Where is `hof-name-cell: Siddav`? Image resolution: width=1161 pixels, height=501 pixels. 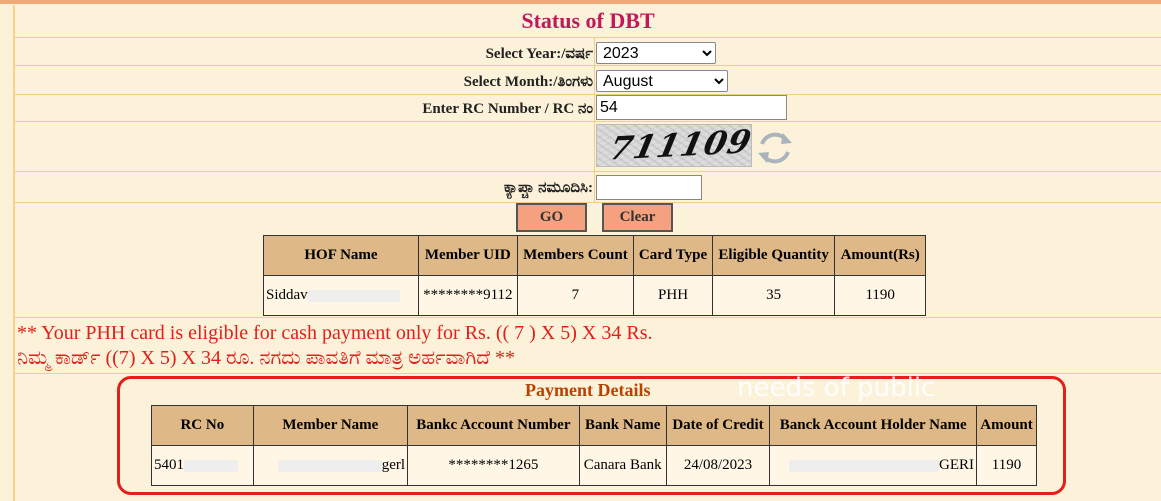
hof-name-cell: Siddav is located at coordinates (341, 295).